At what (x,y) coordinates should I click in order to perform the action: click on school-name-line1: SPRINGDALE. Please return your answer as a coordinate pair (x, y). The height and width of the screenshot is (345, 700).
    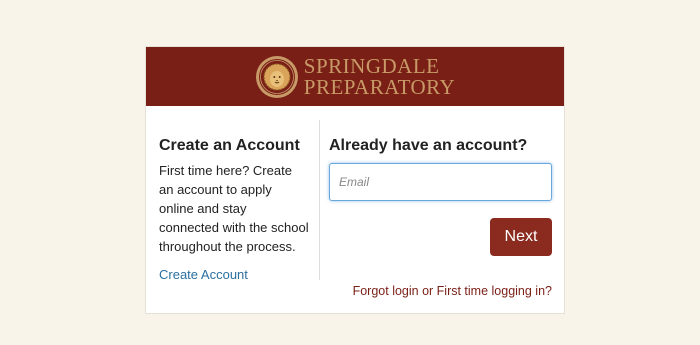
    Looking at the image, I should click on (371, 65).